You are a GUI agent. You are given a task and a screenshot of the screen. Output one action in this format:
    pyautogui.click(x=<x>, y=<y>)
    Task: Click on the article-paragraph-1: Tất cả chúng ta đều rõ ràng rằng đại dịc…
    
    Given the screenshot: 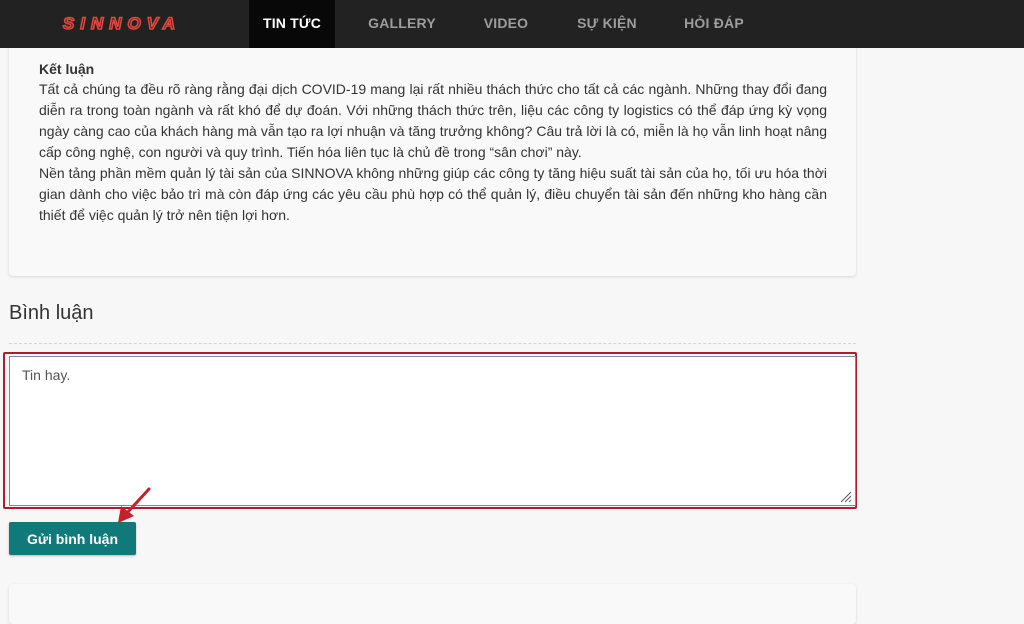 What is the action you would take?
    pyautogui.click(x=433, y=120)
    